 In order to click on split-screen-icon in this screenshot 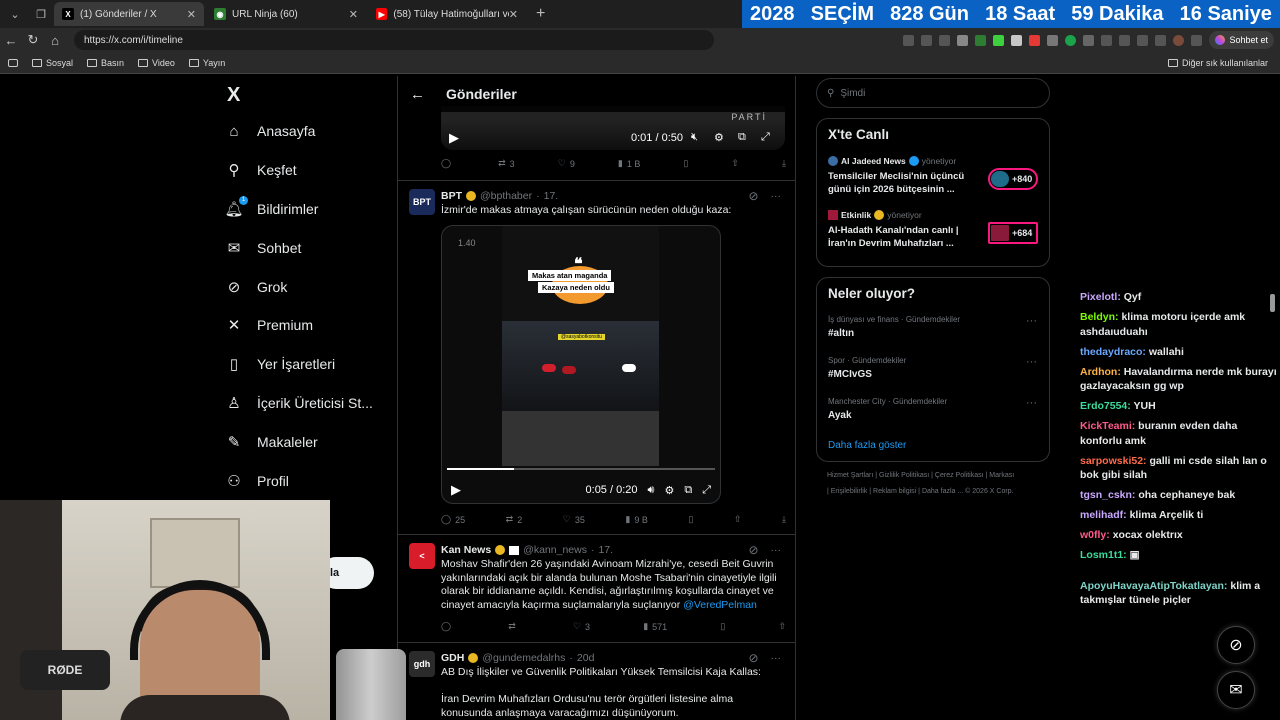, I will do `click(1107, 40)`.